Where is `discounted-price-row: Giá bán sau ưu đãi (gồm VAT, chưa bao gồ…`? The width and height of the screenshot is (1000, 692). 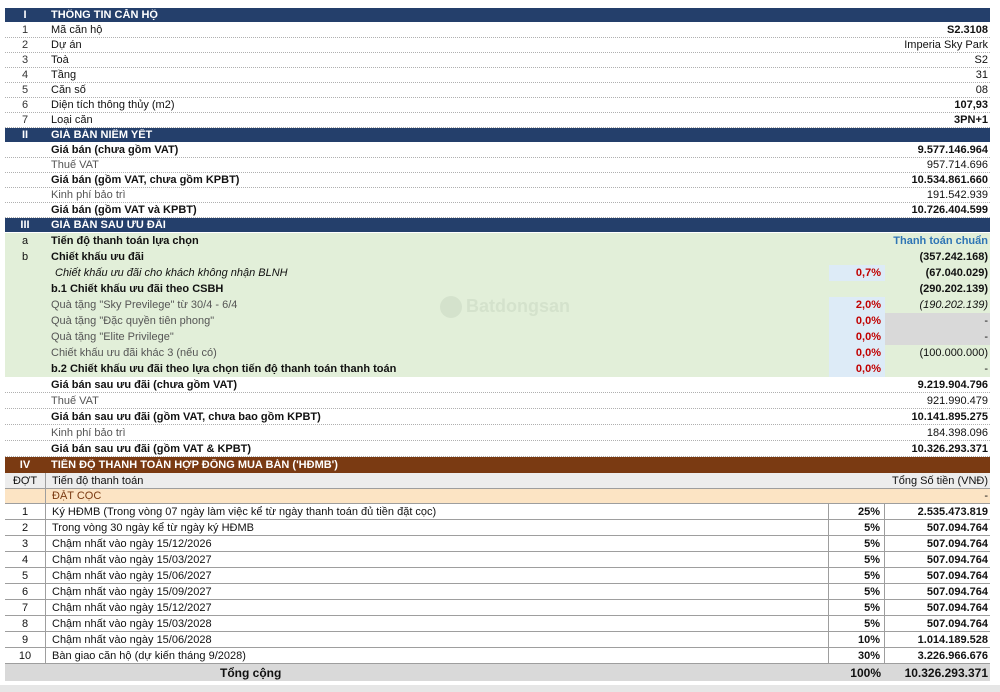 discounted-price-row: Giá bán sau ưu đãi (gồm VAT, chưa bao gồ… is located at coordinates (497, 417).